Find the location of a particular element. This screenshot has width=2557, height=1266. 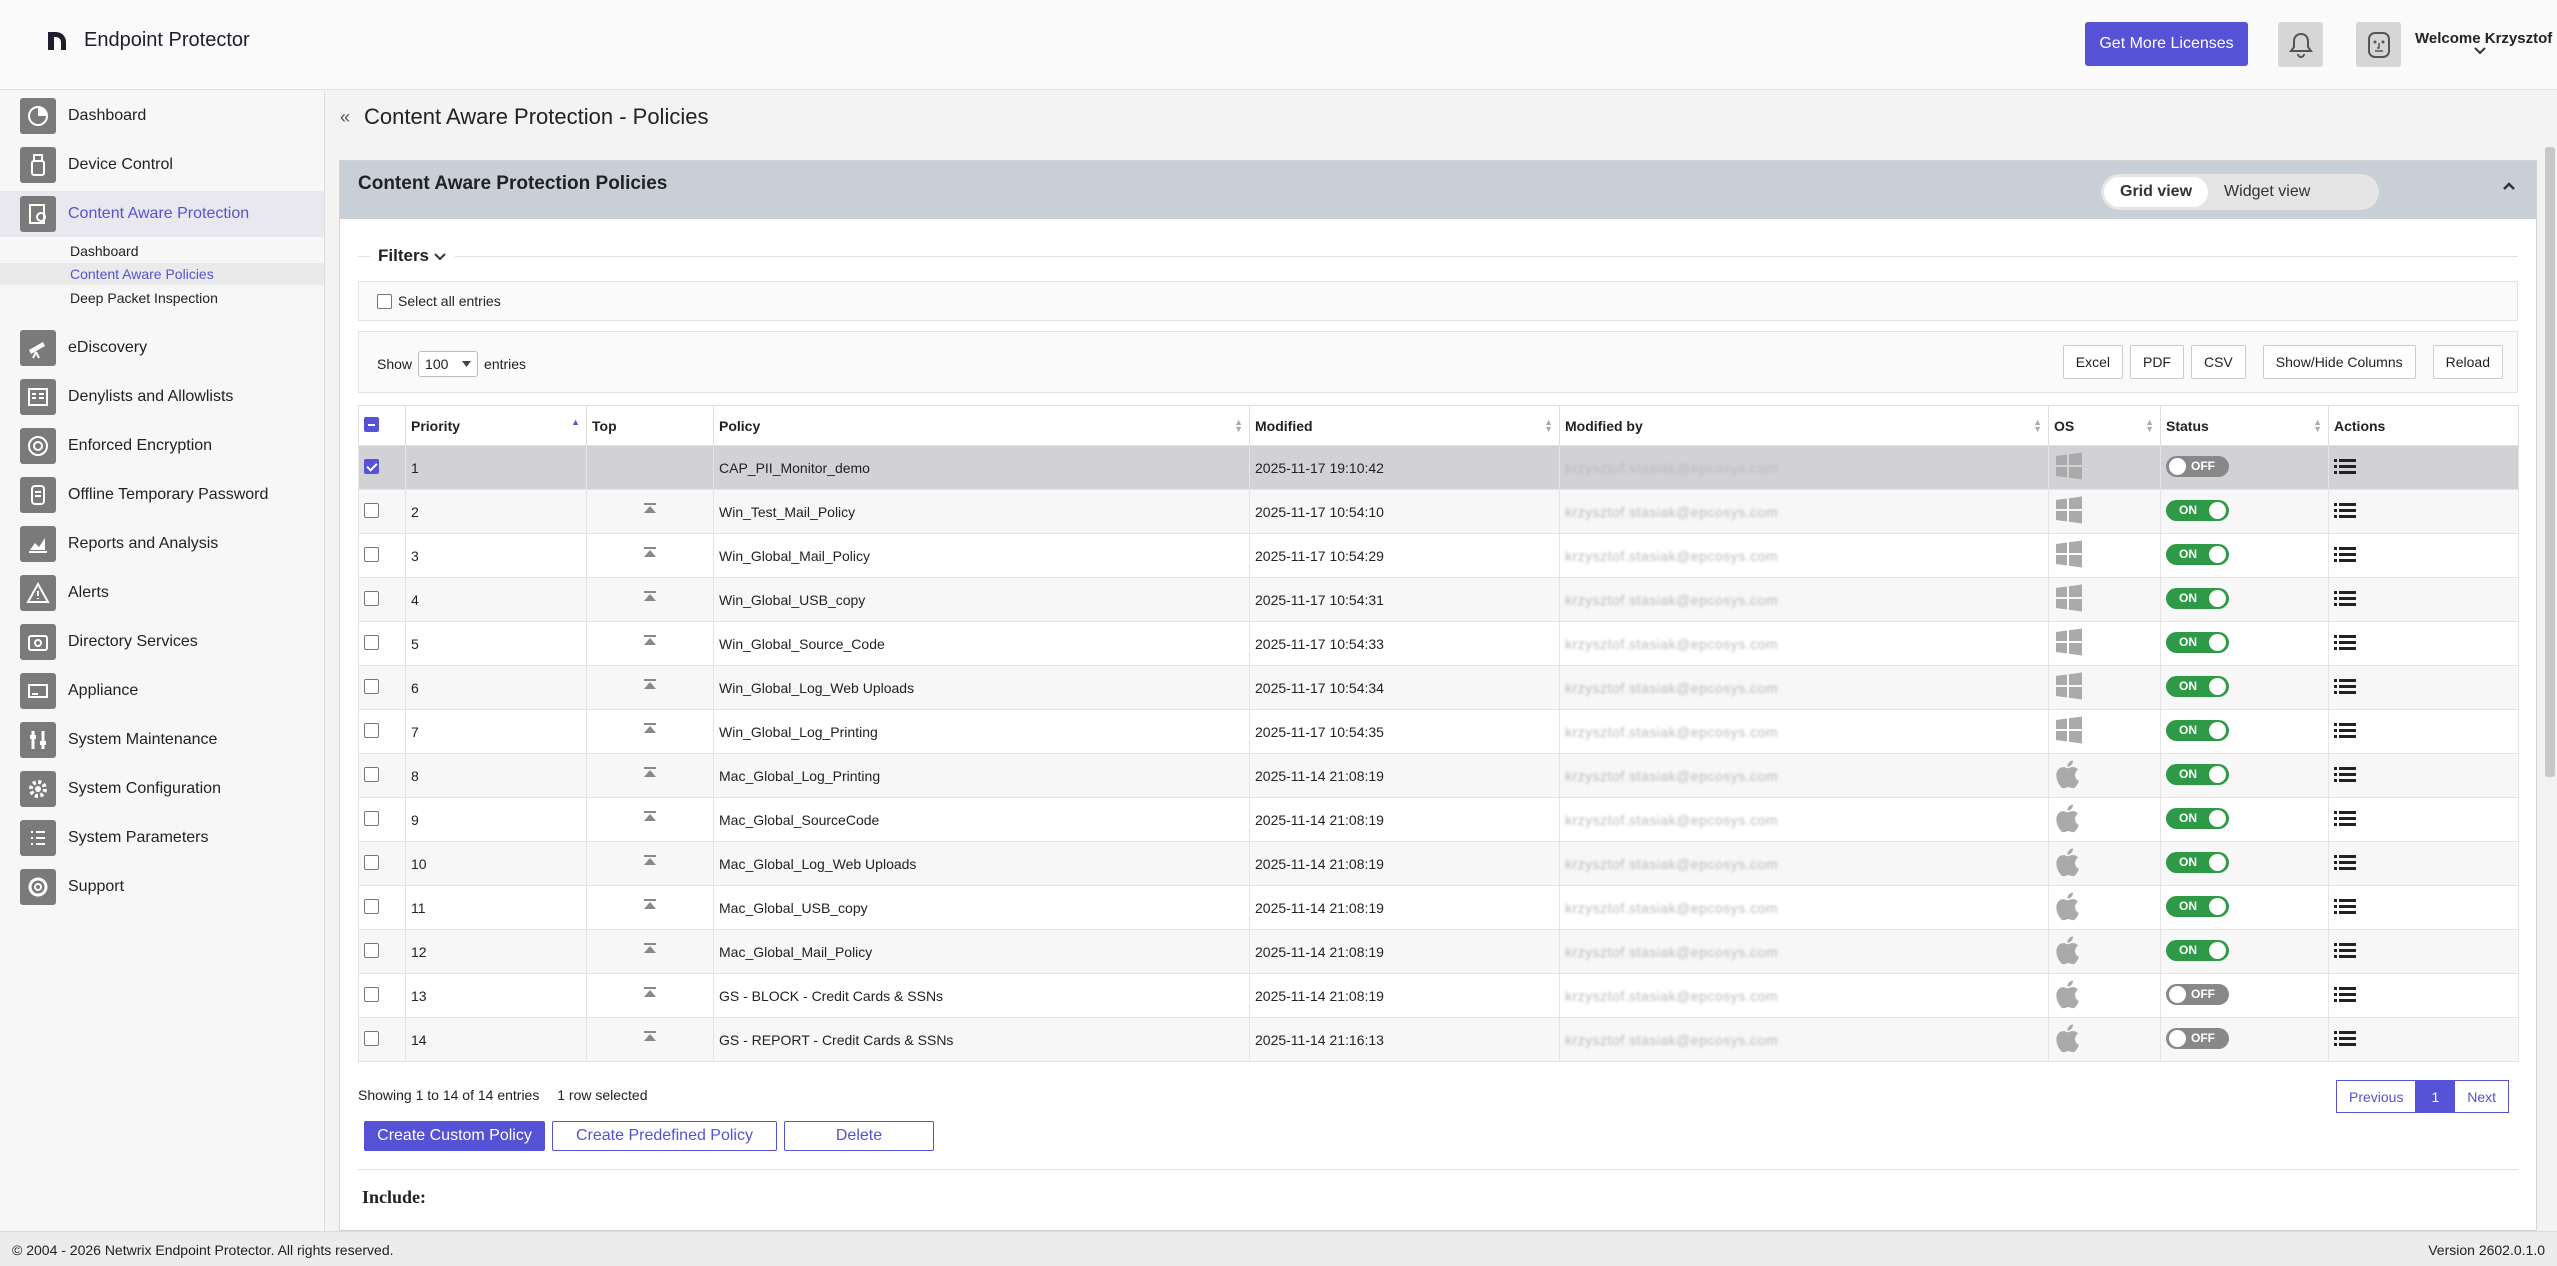

avatar is located at coordinates (2378, 44).